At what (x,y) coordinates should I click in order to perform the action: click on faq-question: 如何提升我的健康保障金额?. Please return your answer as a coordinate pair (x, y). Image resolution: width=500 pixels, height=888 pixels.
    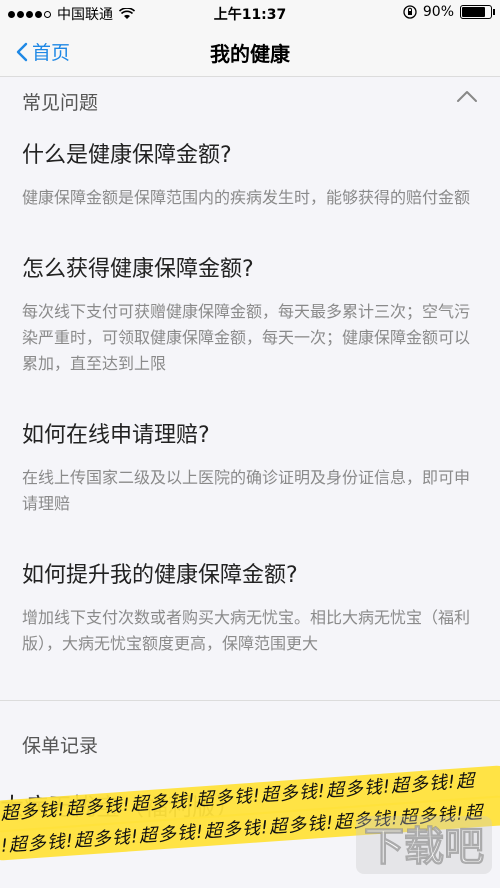
    Looking at the image, I should click on (160, 575).